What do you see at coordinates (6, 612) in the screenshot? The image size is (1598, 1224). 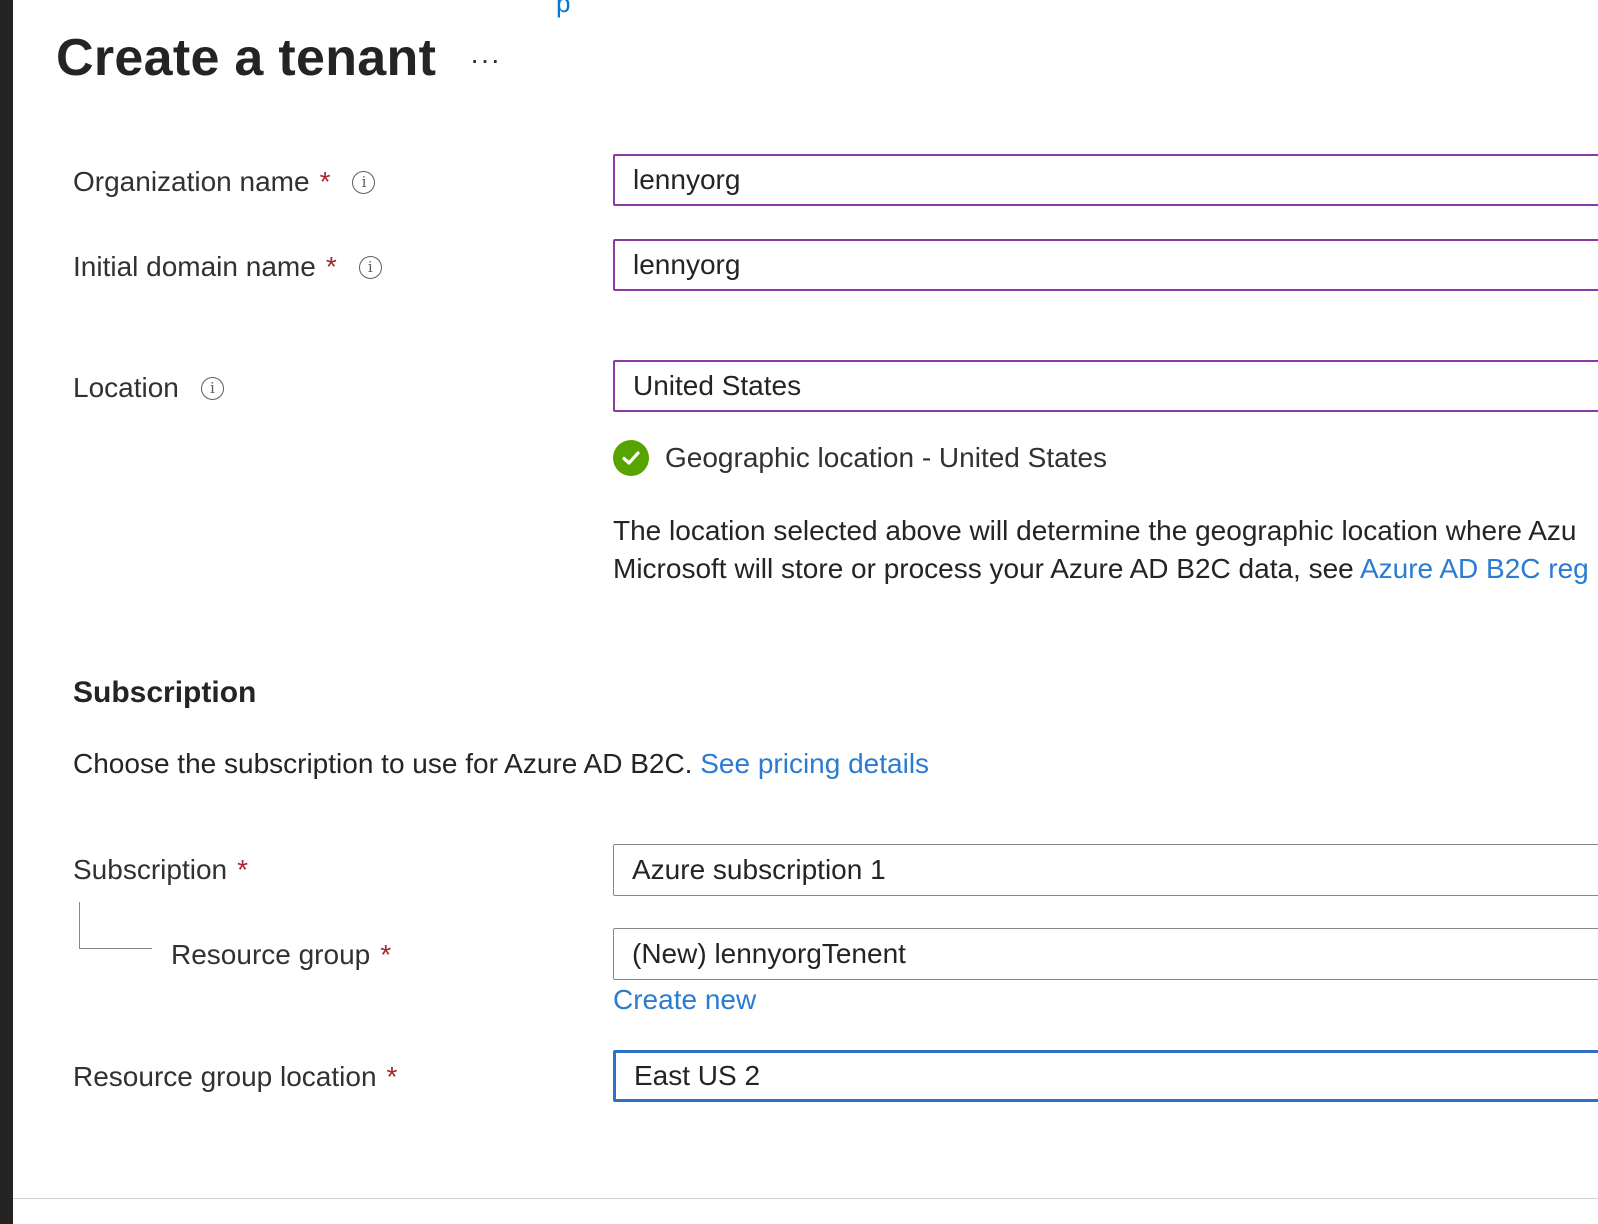 I see `window-left-edge` at bounding box center [6, 612].